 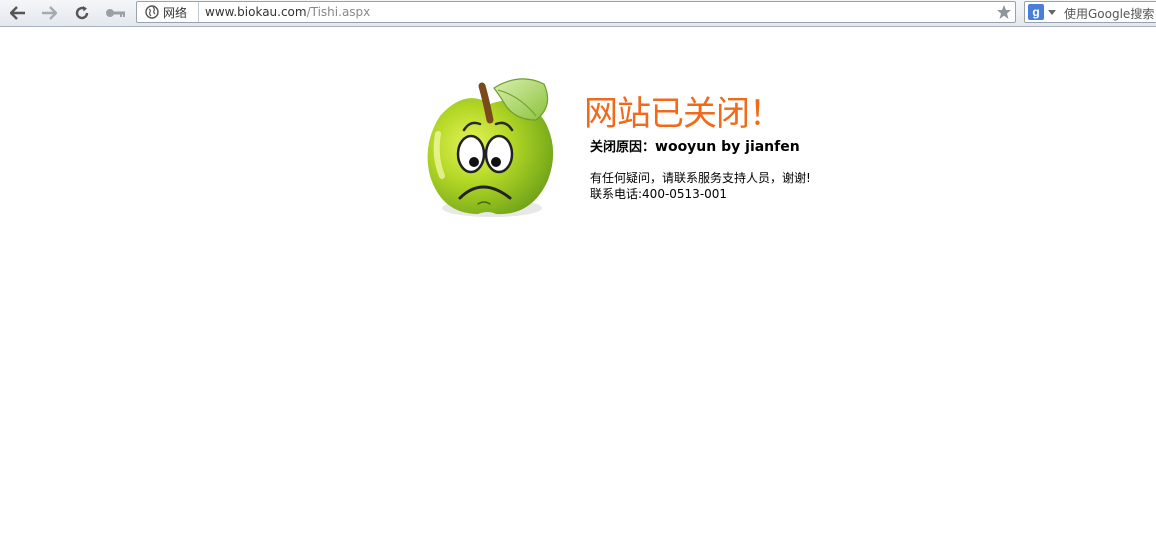 I want to click on close-reason: 关闭原因：wooyun by jianfen, so click(x=695, y=145).